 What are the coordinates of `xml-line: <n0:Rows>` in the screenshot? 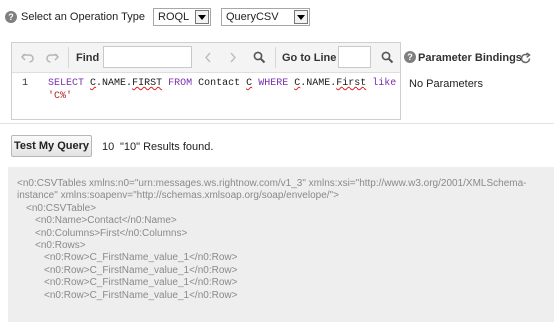 It's located at (60, 246).